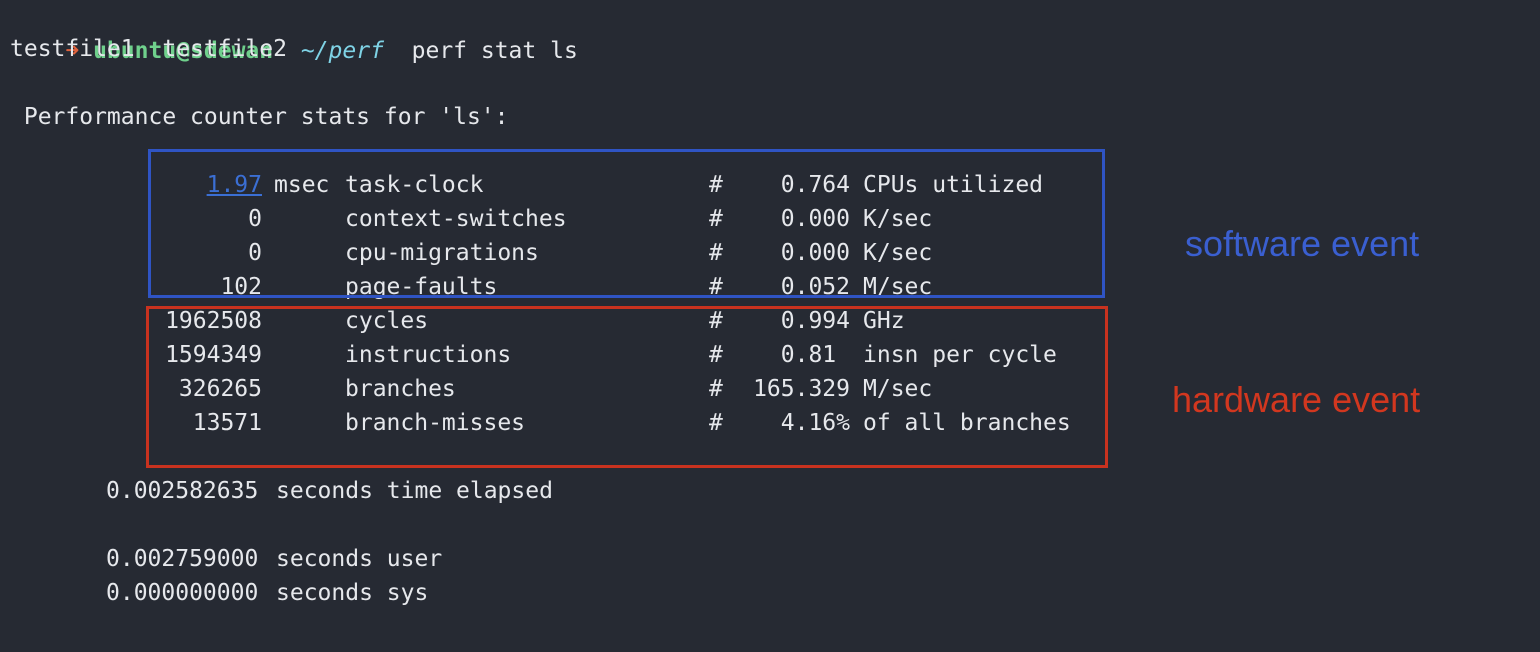  Describe the element at coordinates (626, 223) in the screenshot. I see `software-event-box` at that location.